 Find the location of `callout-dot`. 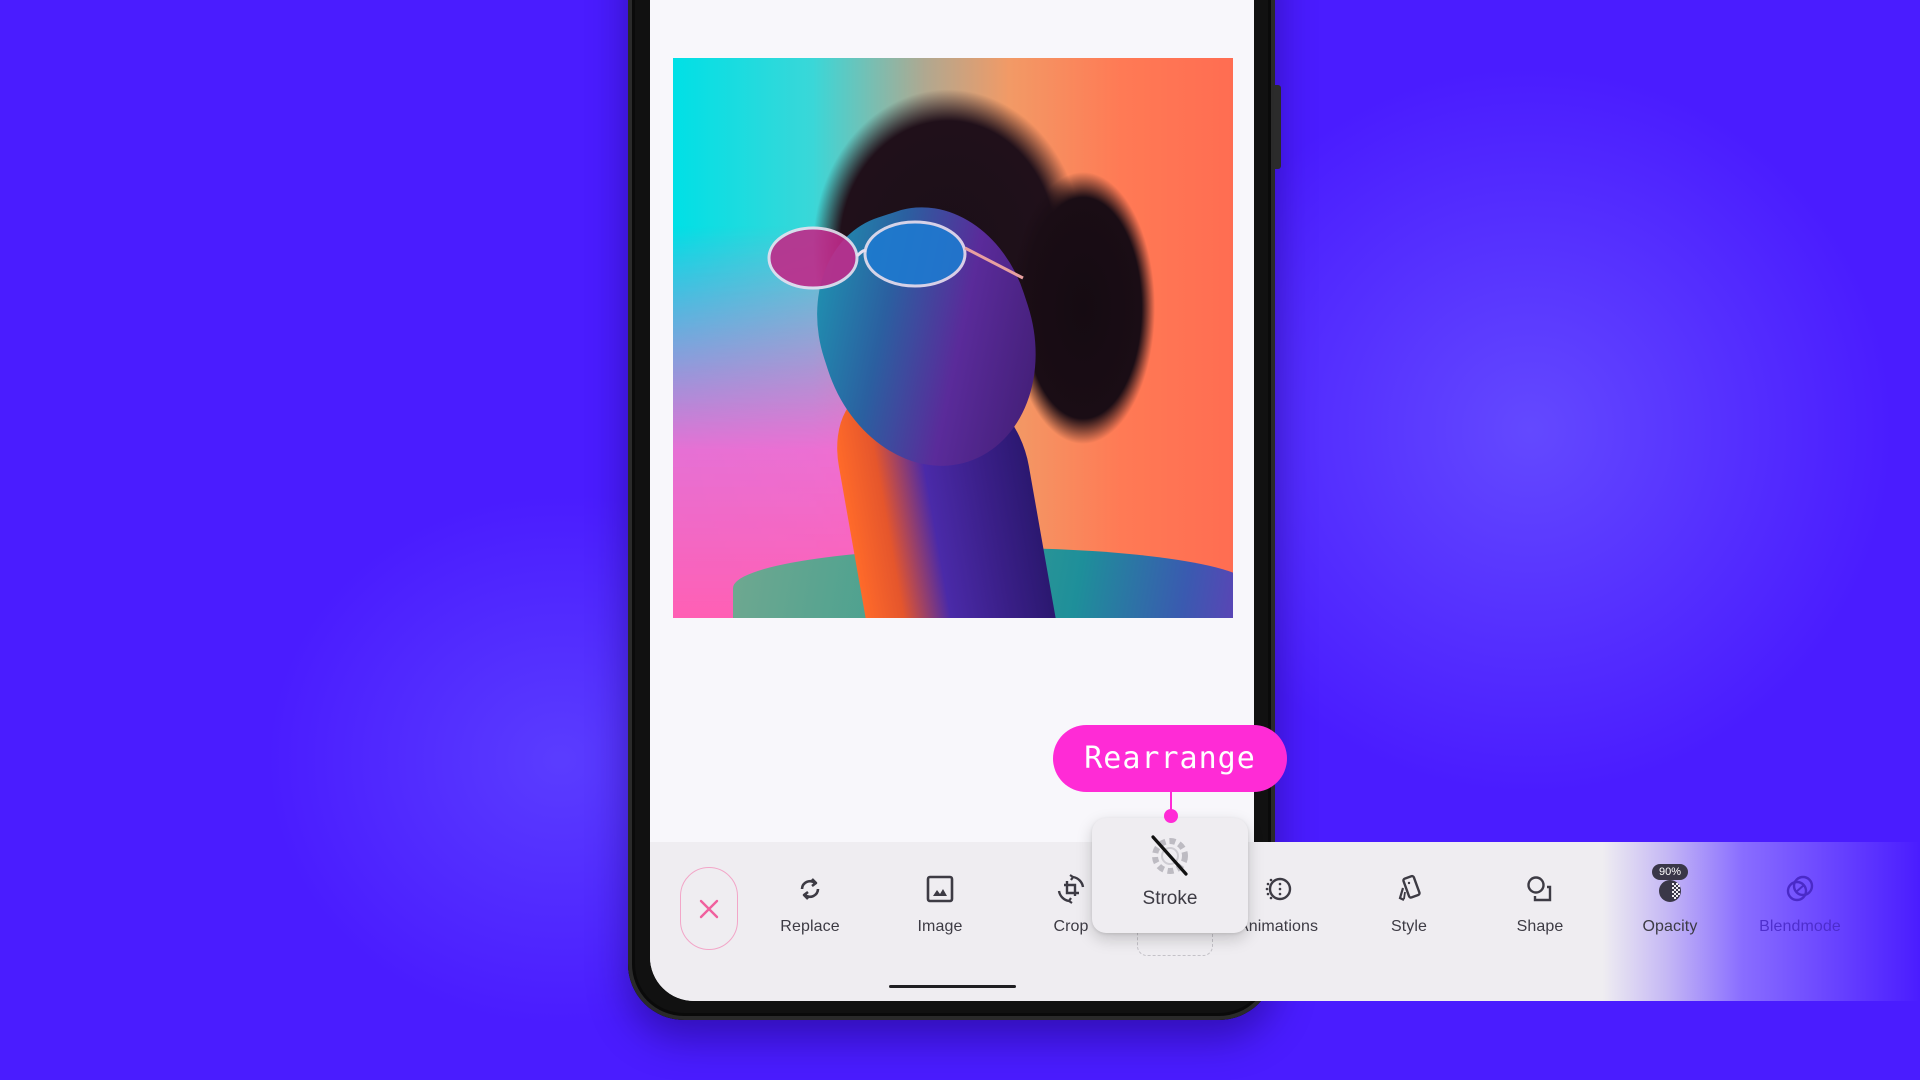

callout-dot is located at coordinates (1171, 816).